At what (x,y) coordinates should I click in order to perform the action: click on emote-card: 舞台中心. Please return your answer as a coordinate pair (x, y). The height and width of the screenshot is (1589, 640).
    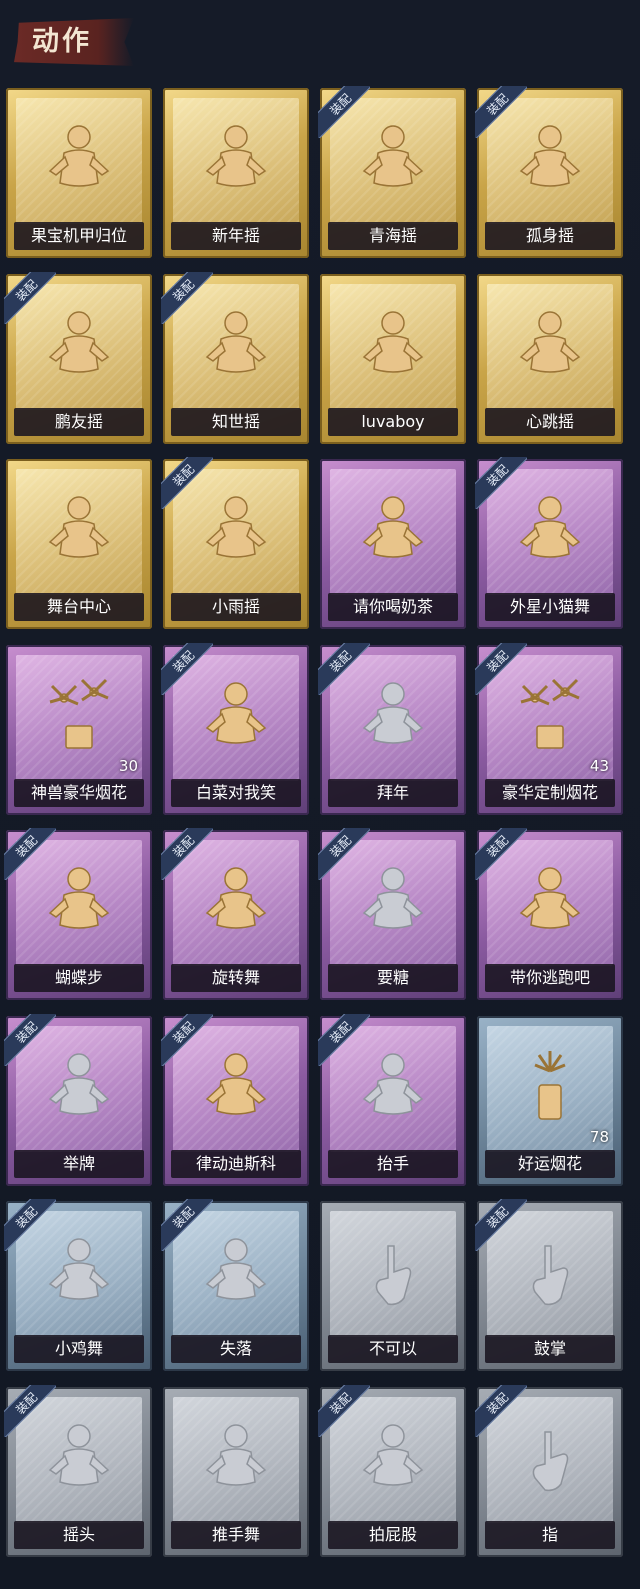
    Looking at the image, I should click on (79, 544).